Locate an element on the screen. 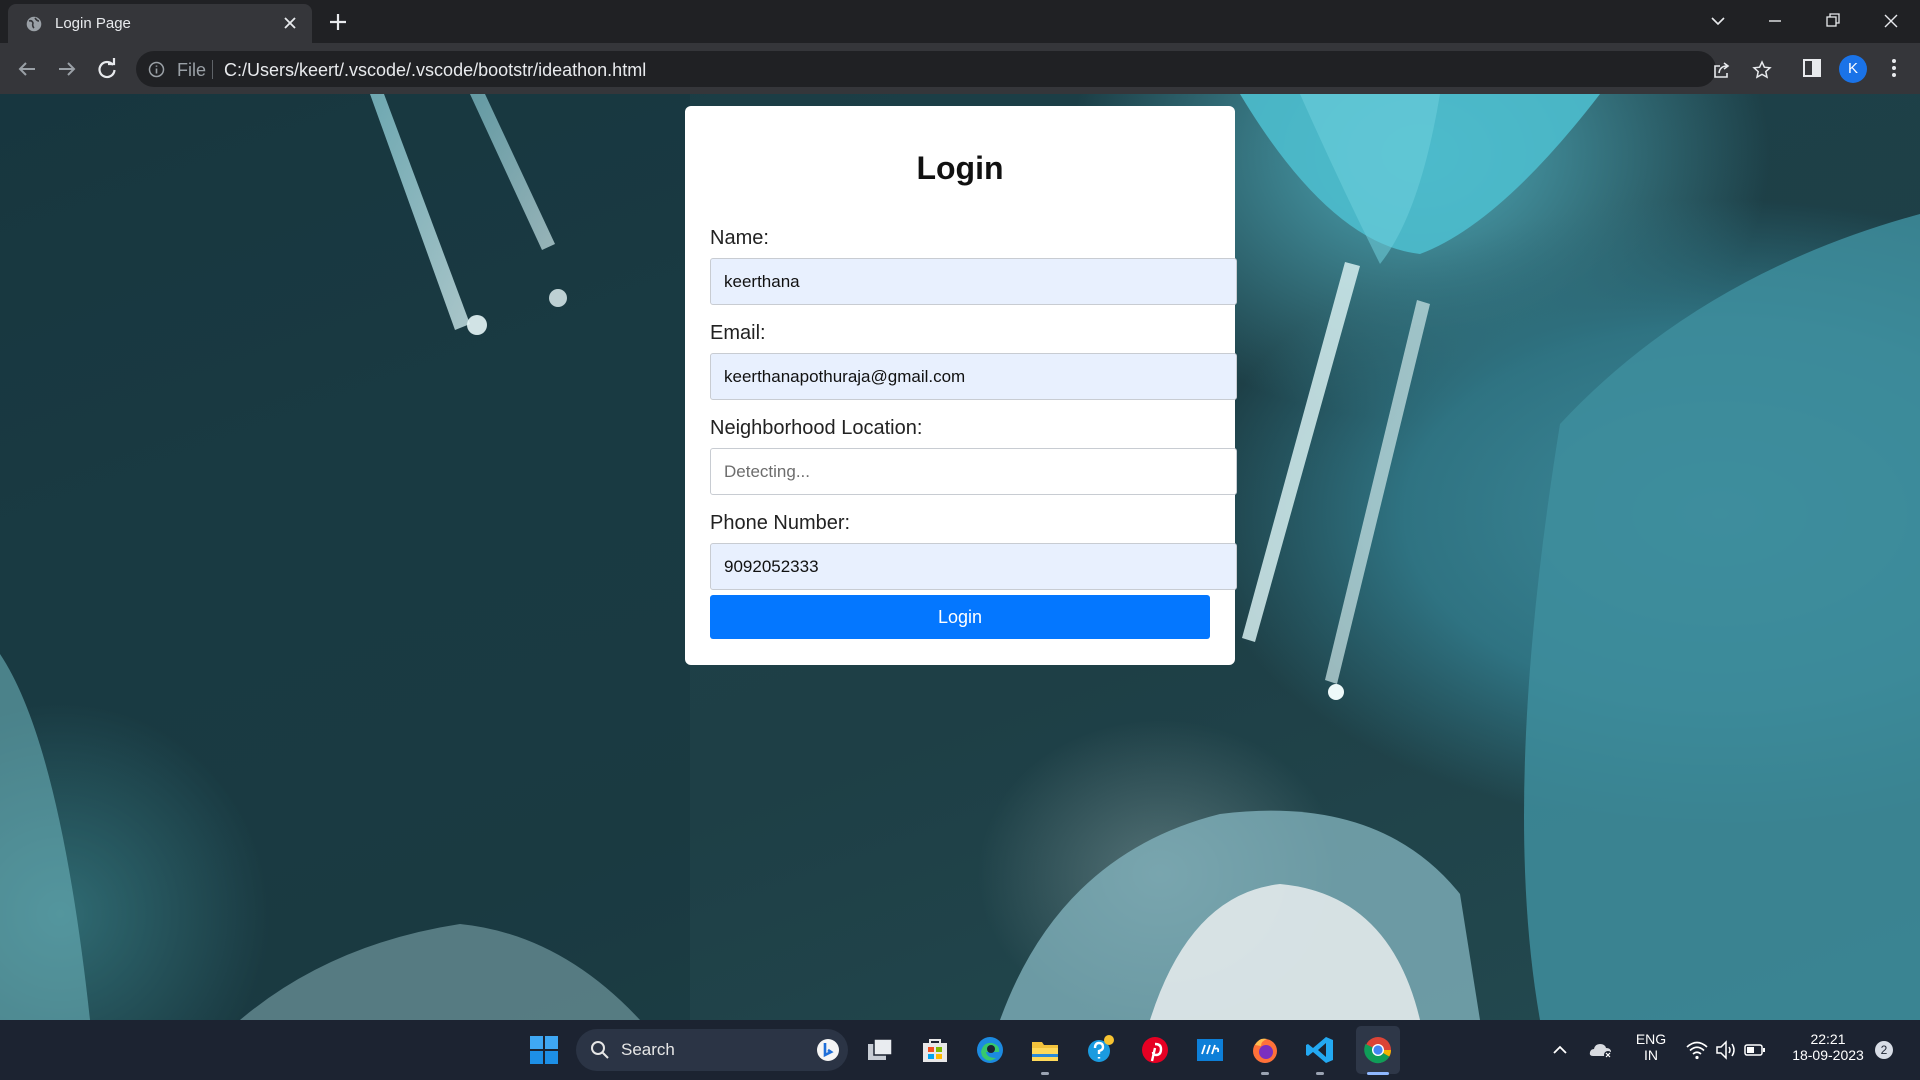 The image size is (1920, 1080). file-explorer-running-indicator is located at coordinates (1045, 1073).